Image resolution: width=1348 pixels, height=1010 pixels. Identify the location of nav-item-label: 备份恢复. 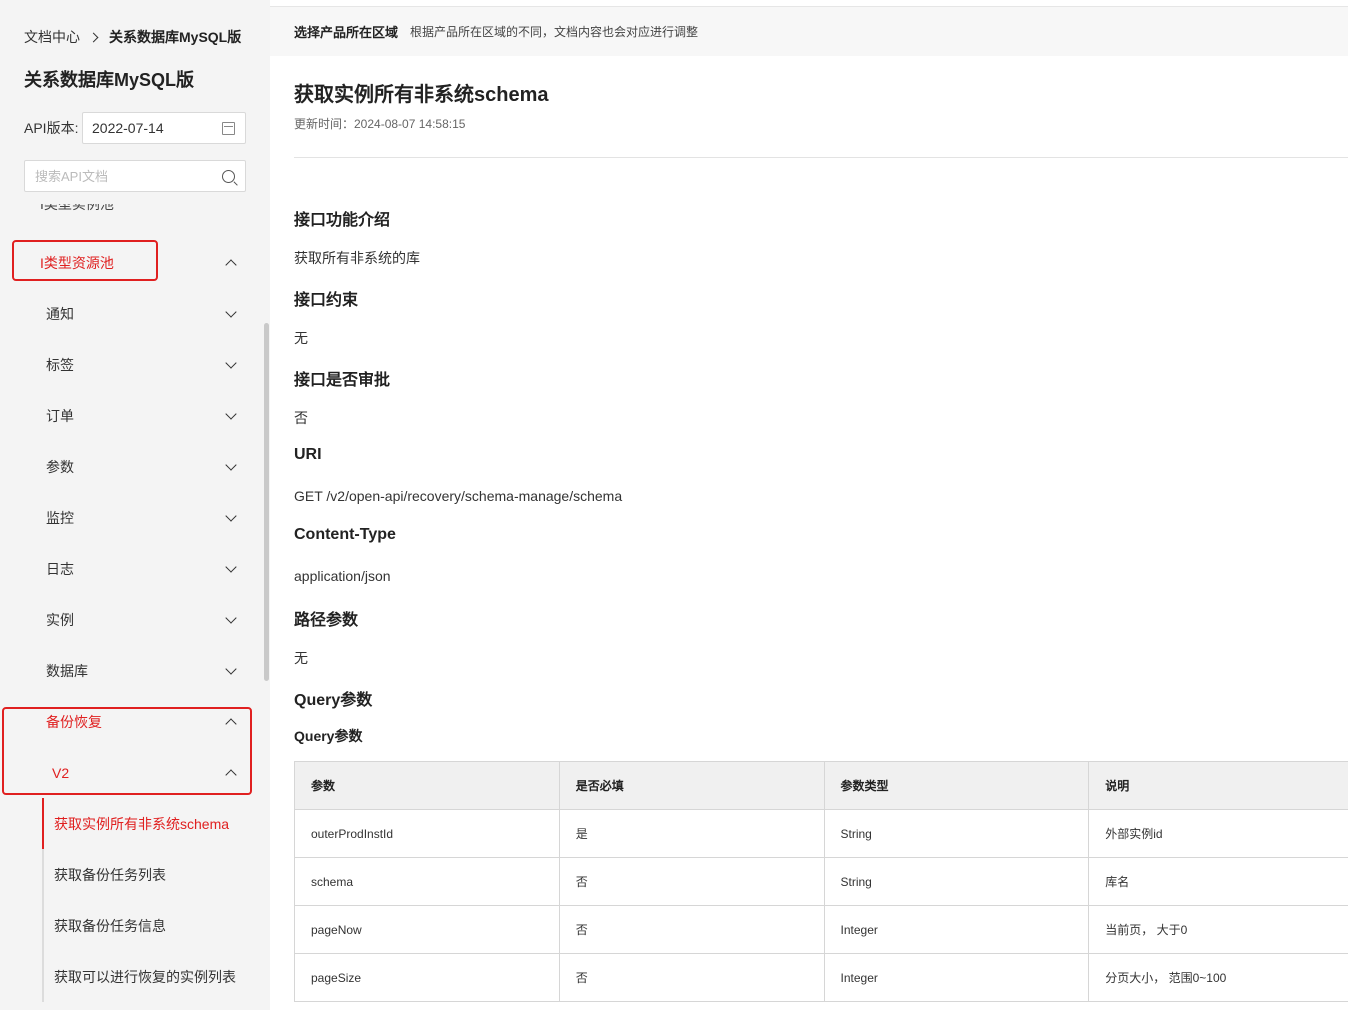
(74, 721).